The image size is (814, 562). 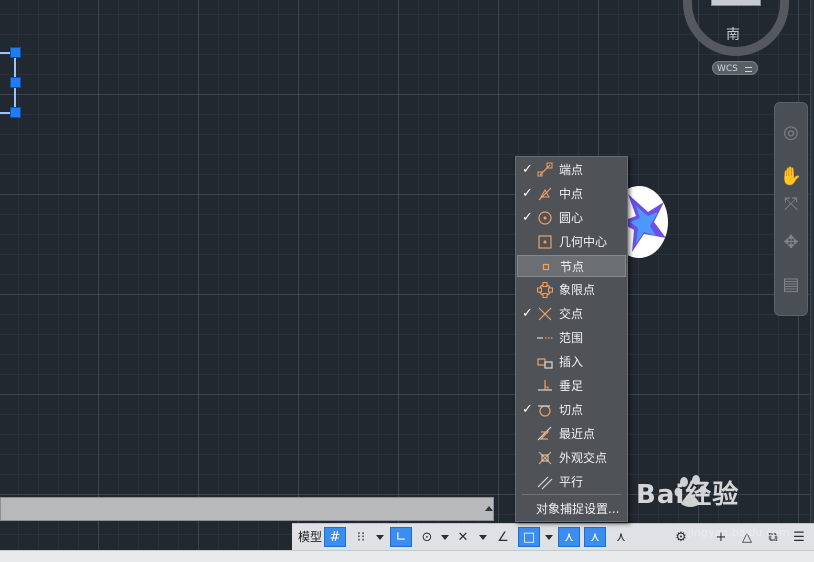 What do you see at coordinates (571, 290) in the screenshot?
I see `menu-item-quadrant: 象限点` at bounding box center [571, 290].